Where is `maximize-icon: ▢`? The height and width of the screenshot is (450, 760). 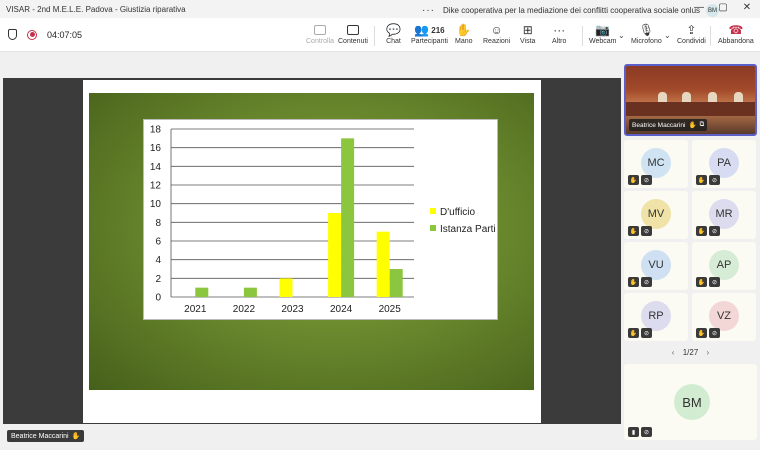 maximize-icon: ▢ is located at coordinates (723, 7).